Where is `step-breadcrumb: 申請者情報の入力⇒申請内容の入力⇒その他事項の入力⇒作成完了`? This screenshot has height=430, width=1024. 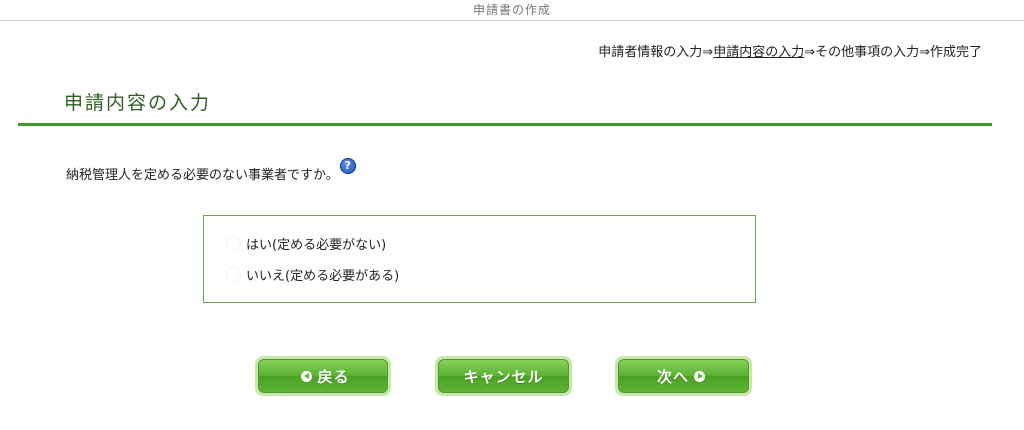 step-breadcrumb: 申請者情報の入力⇒申請内容の入力⇒その他事項の入力⇒作成完了 is located at coordinates (790, 50).